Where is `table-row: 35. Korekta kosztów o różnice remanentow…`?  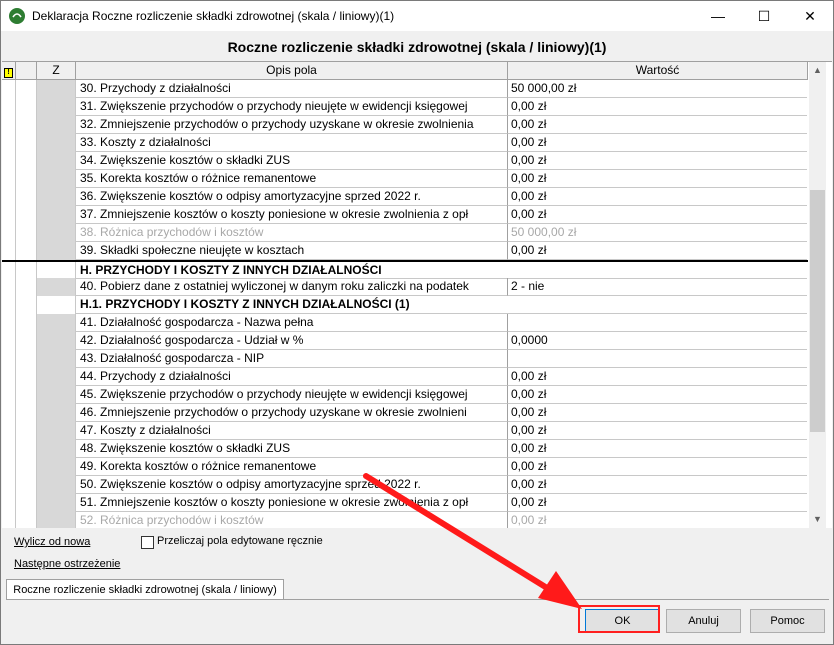
table-row: 35. Korekta kosztów o różnice remanentow… is located at coordinates (405, 179).